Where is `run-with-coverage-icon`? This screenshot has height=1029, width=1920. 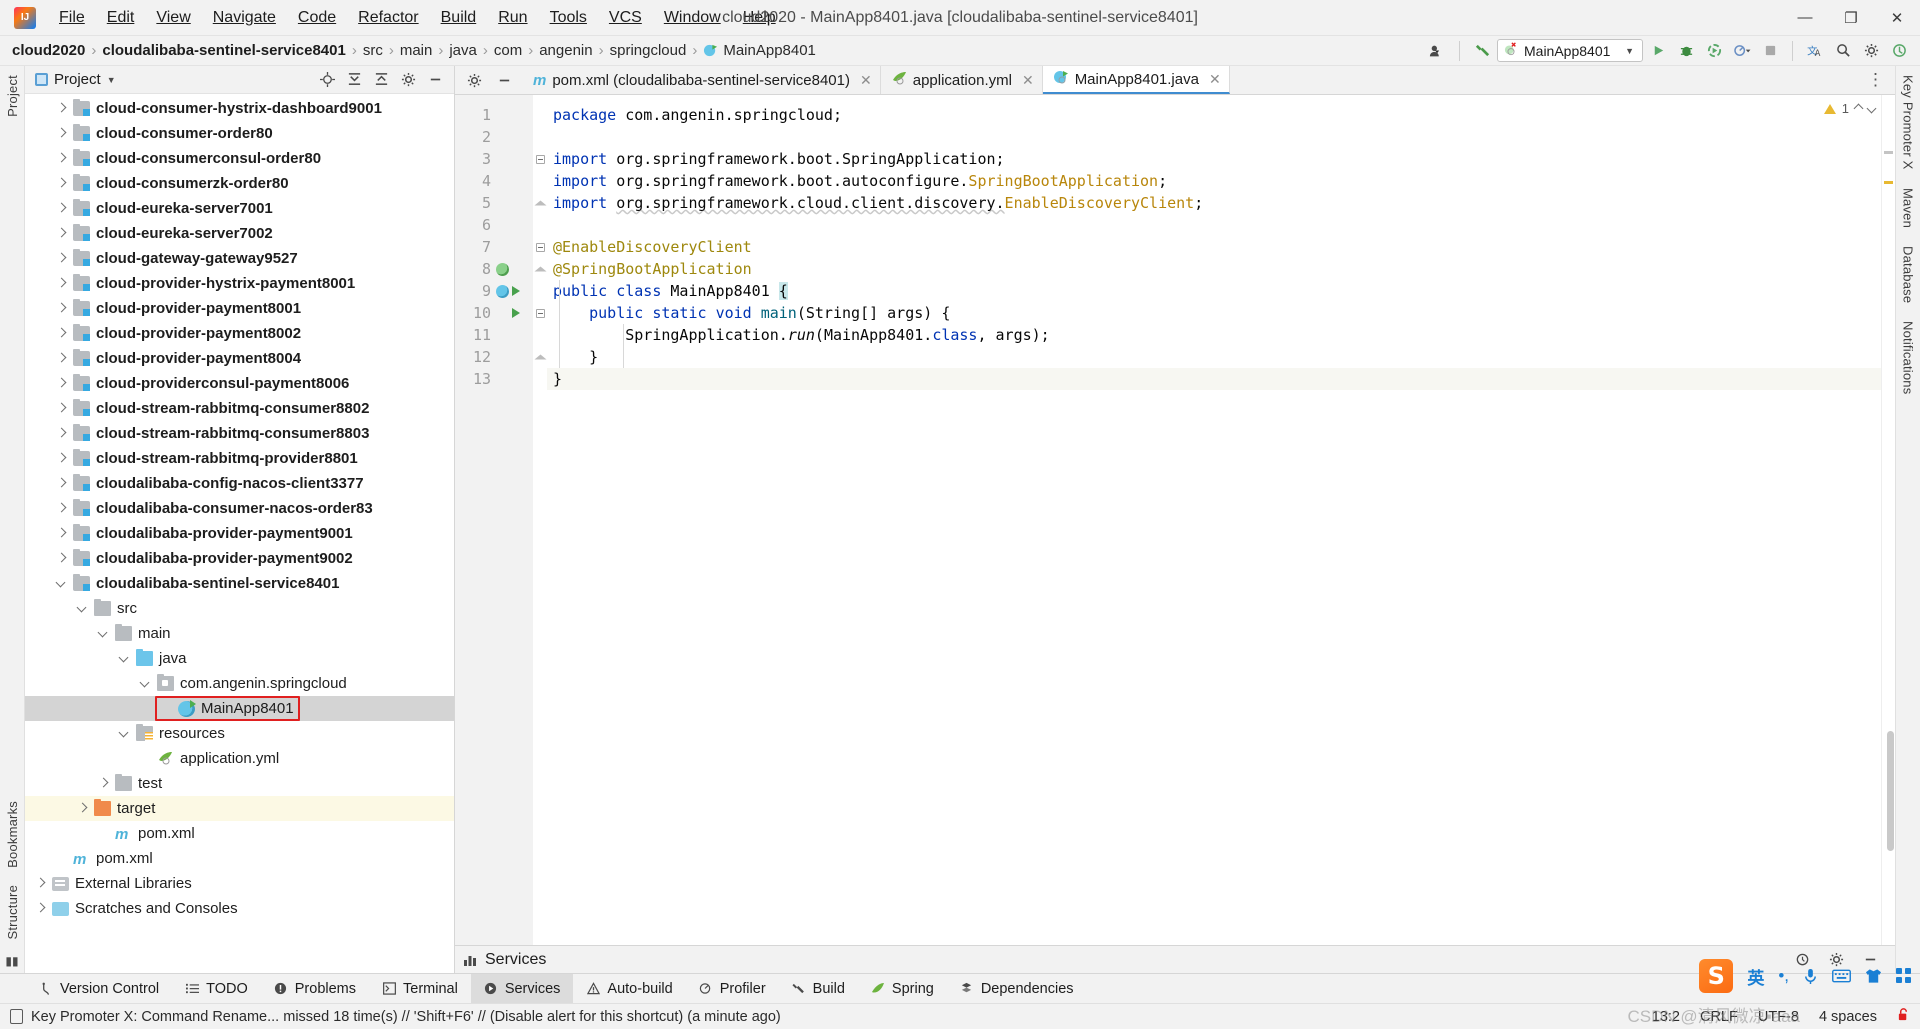
run-with-coverage-icon is located at coordinates (1714, 51).